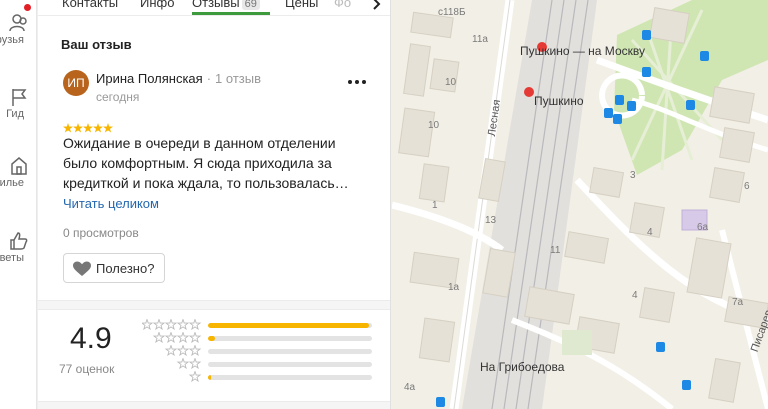 The image size is (768, 409). I want to click on tab-bar: Контакты Инфо Отзывы 69 Цены Фо, so click(214, 8).